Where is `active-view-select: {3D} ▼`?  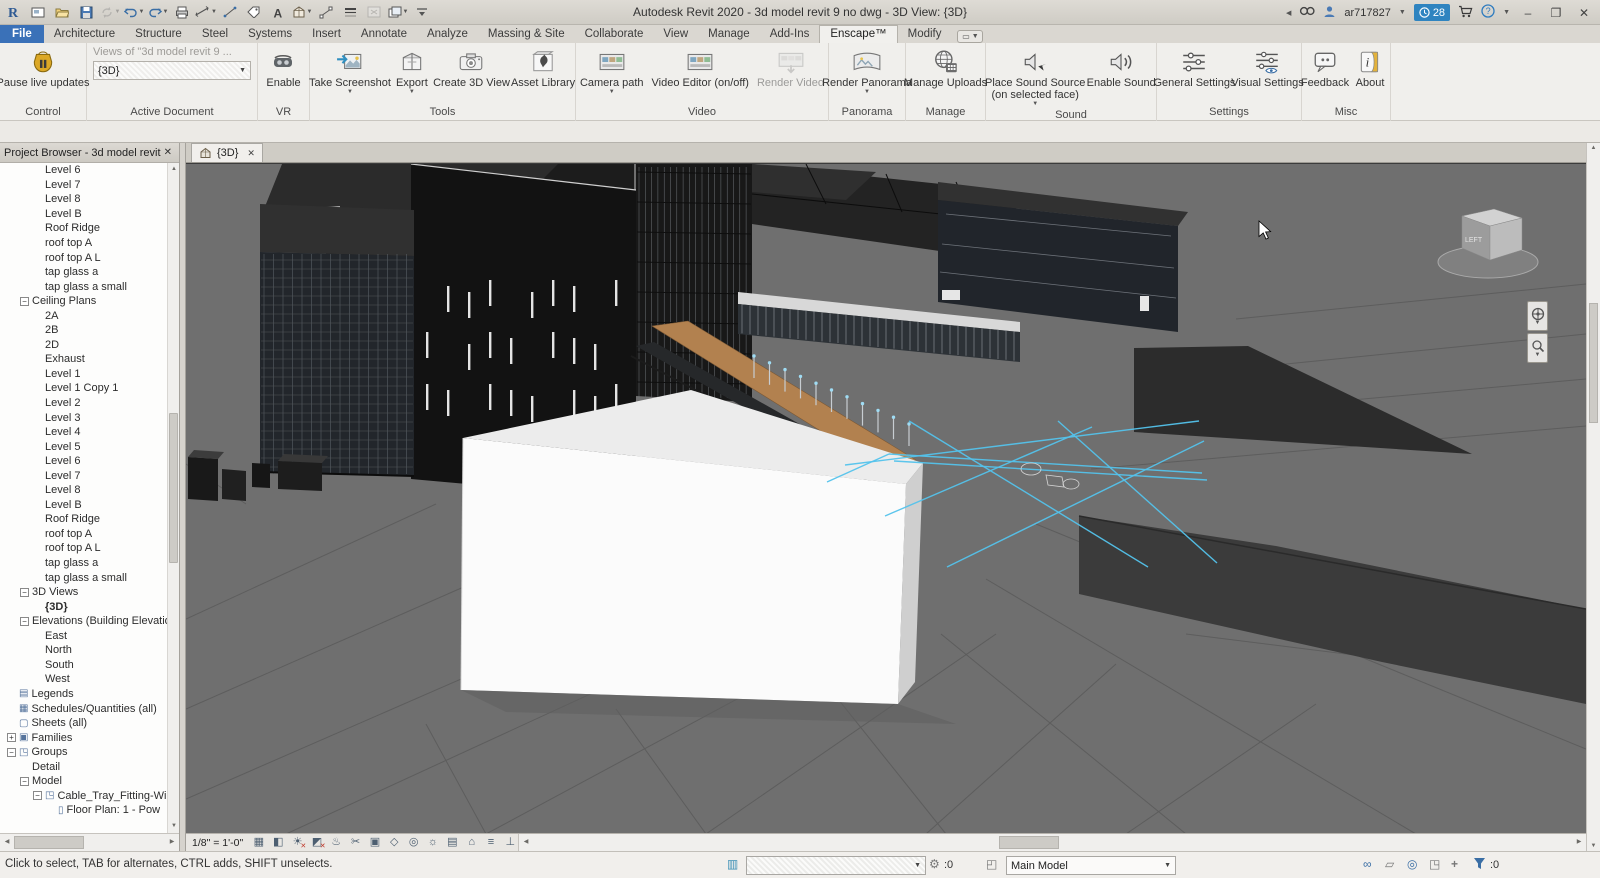 active-view-select: {3D} ▼ is located at coordinates (172, 70).